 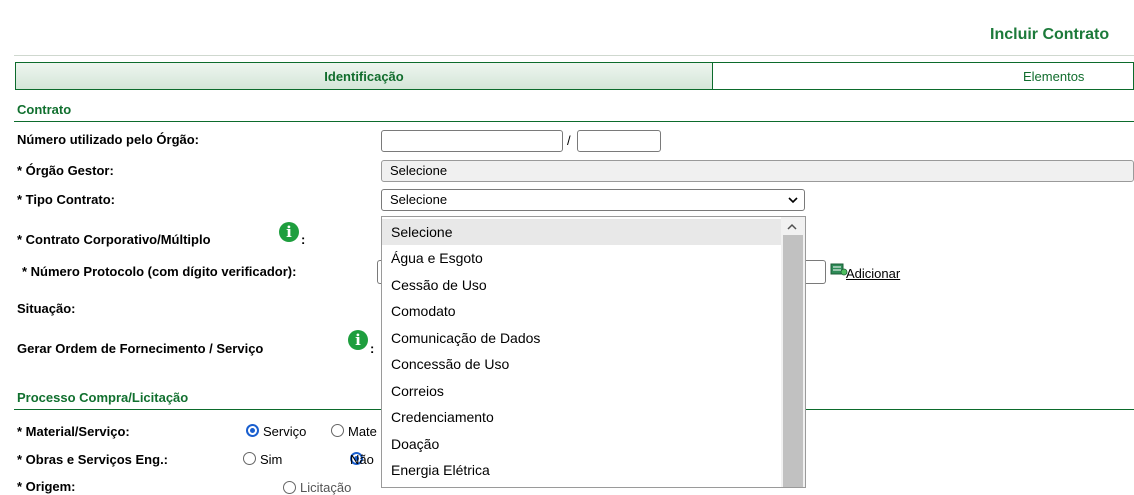 What do you see at coordinates (574, 121) in the screenshot?
I see `section-divider` at bounding box center [574, 121].